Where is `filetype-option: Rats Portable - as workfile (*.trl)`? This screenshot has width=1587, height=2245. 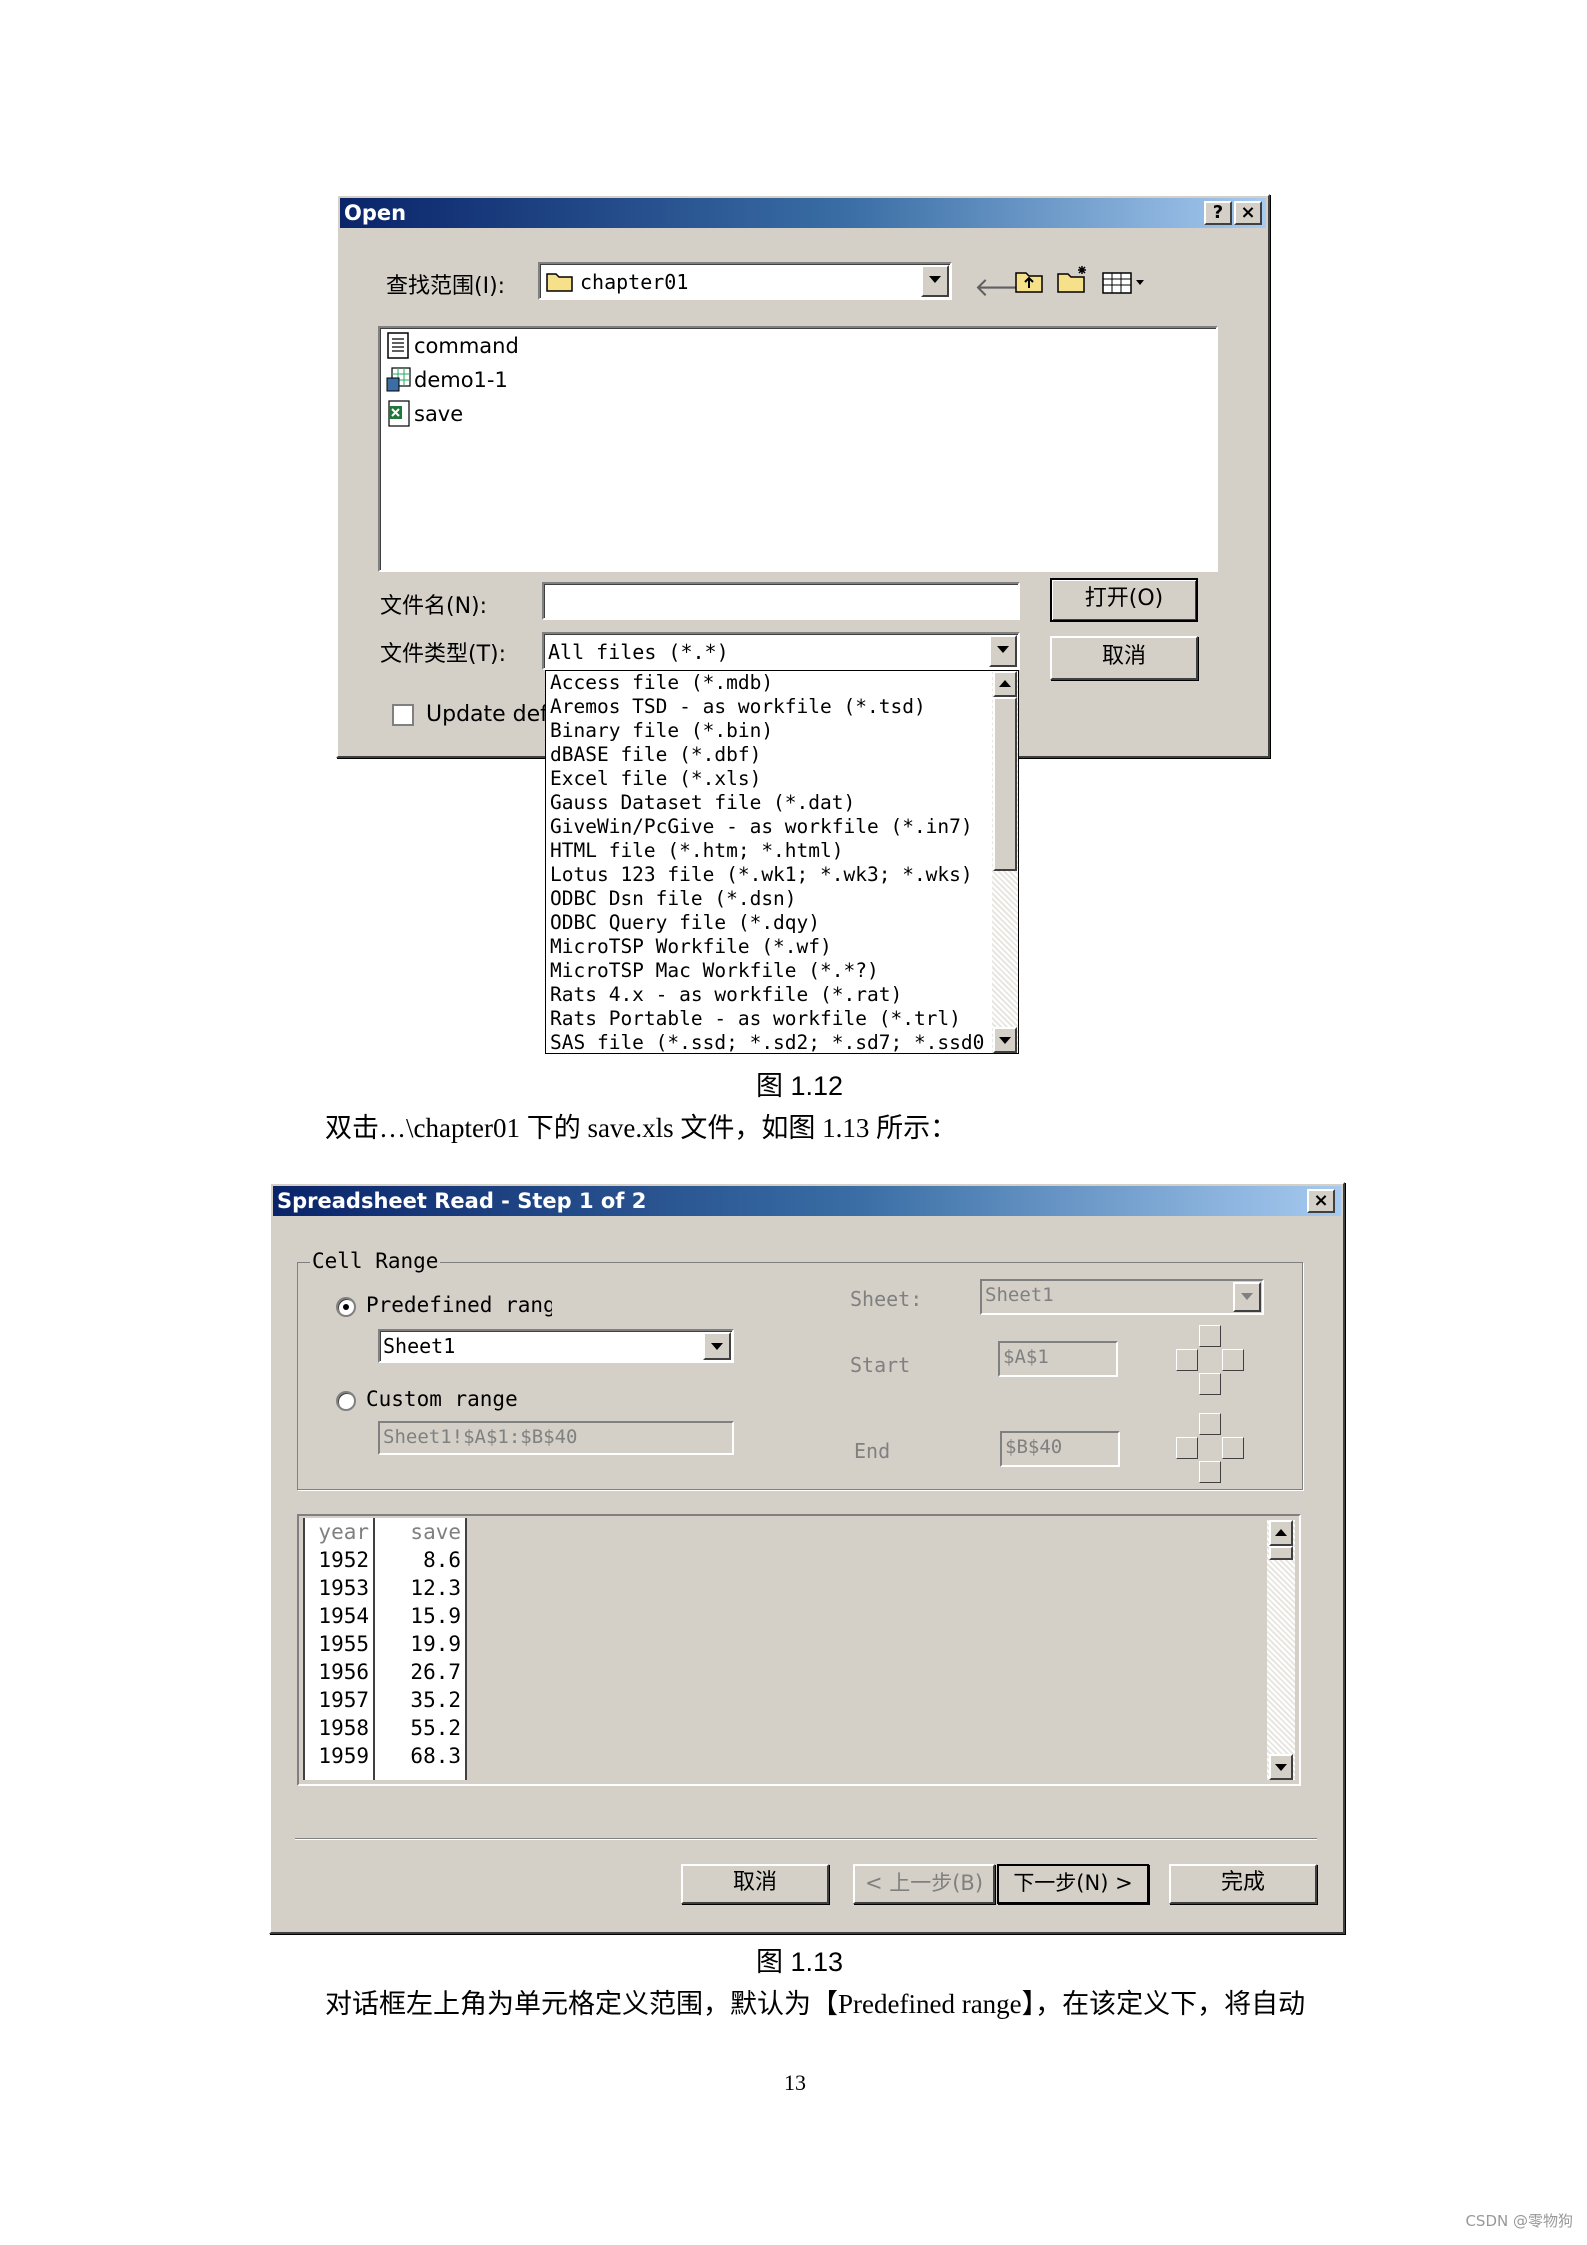
filetype-option: Rats Portable - as workfile (*.trl) is located at coordinates (755, 1019).